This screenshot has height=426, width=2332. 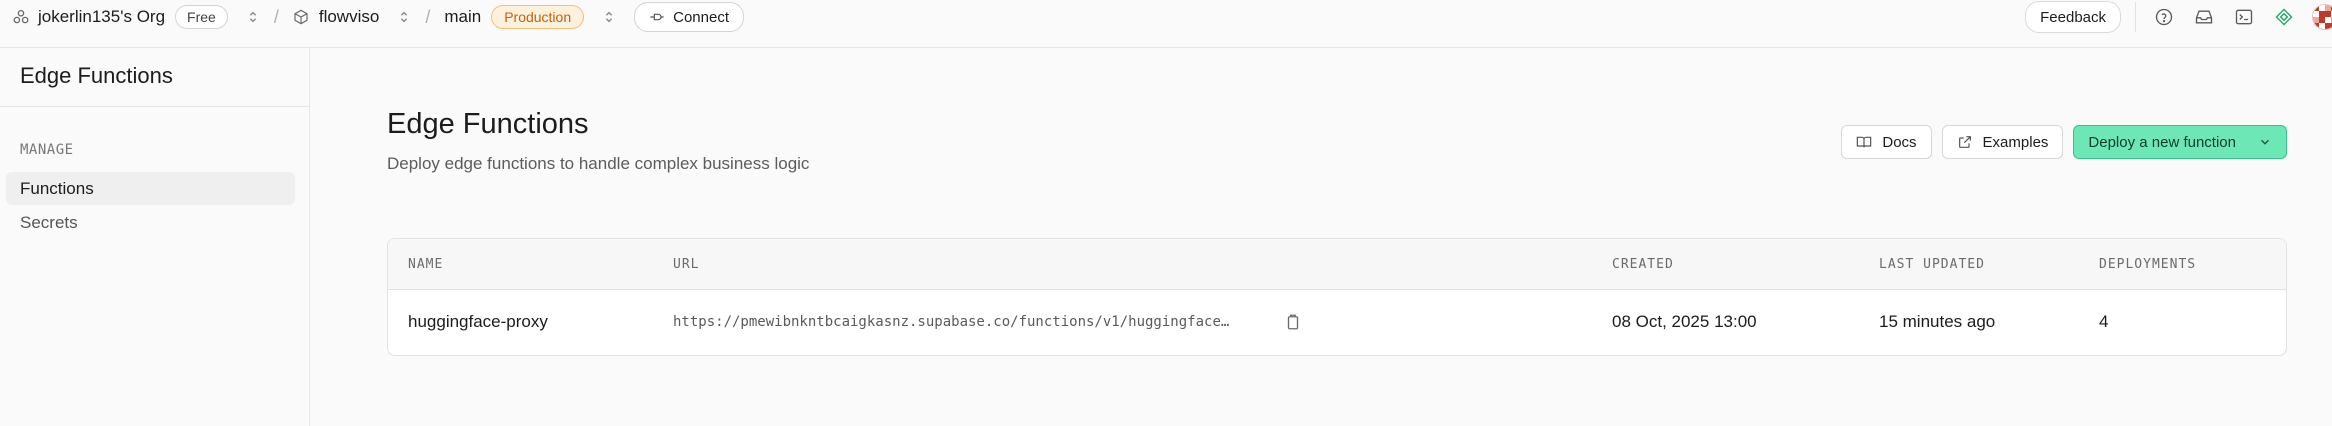 What do you see at coordinates (701, 17) in the screenshot?
I see `connect-label: Connect` at bounding box center [701, 17].